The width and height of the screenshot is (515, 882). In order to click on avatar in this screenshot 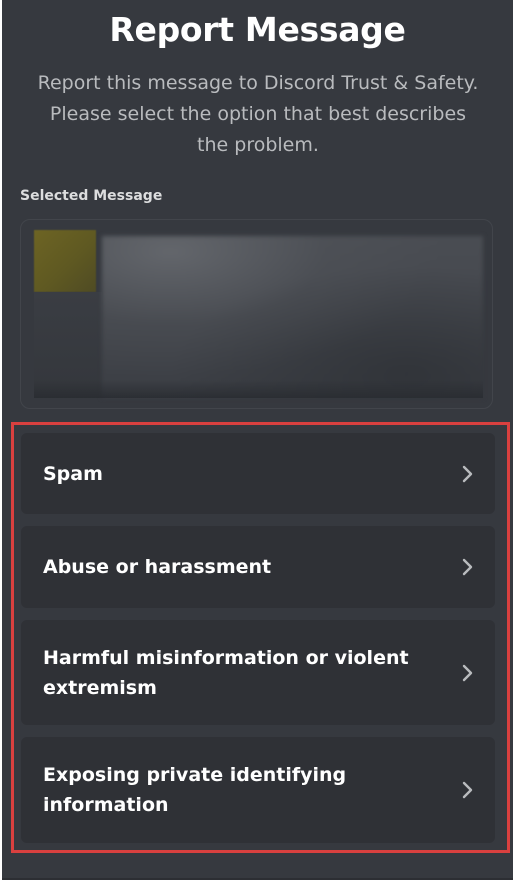, I will do `click(65, 261)`.